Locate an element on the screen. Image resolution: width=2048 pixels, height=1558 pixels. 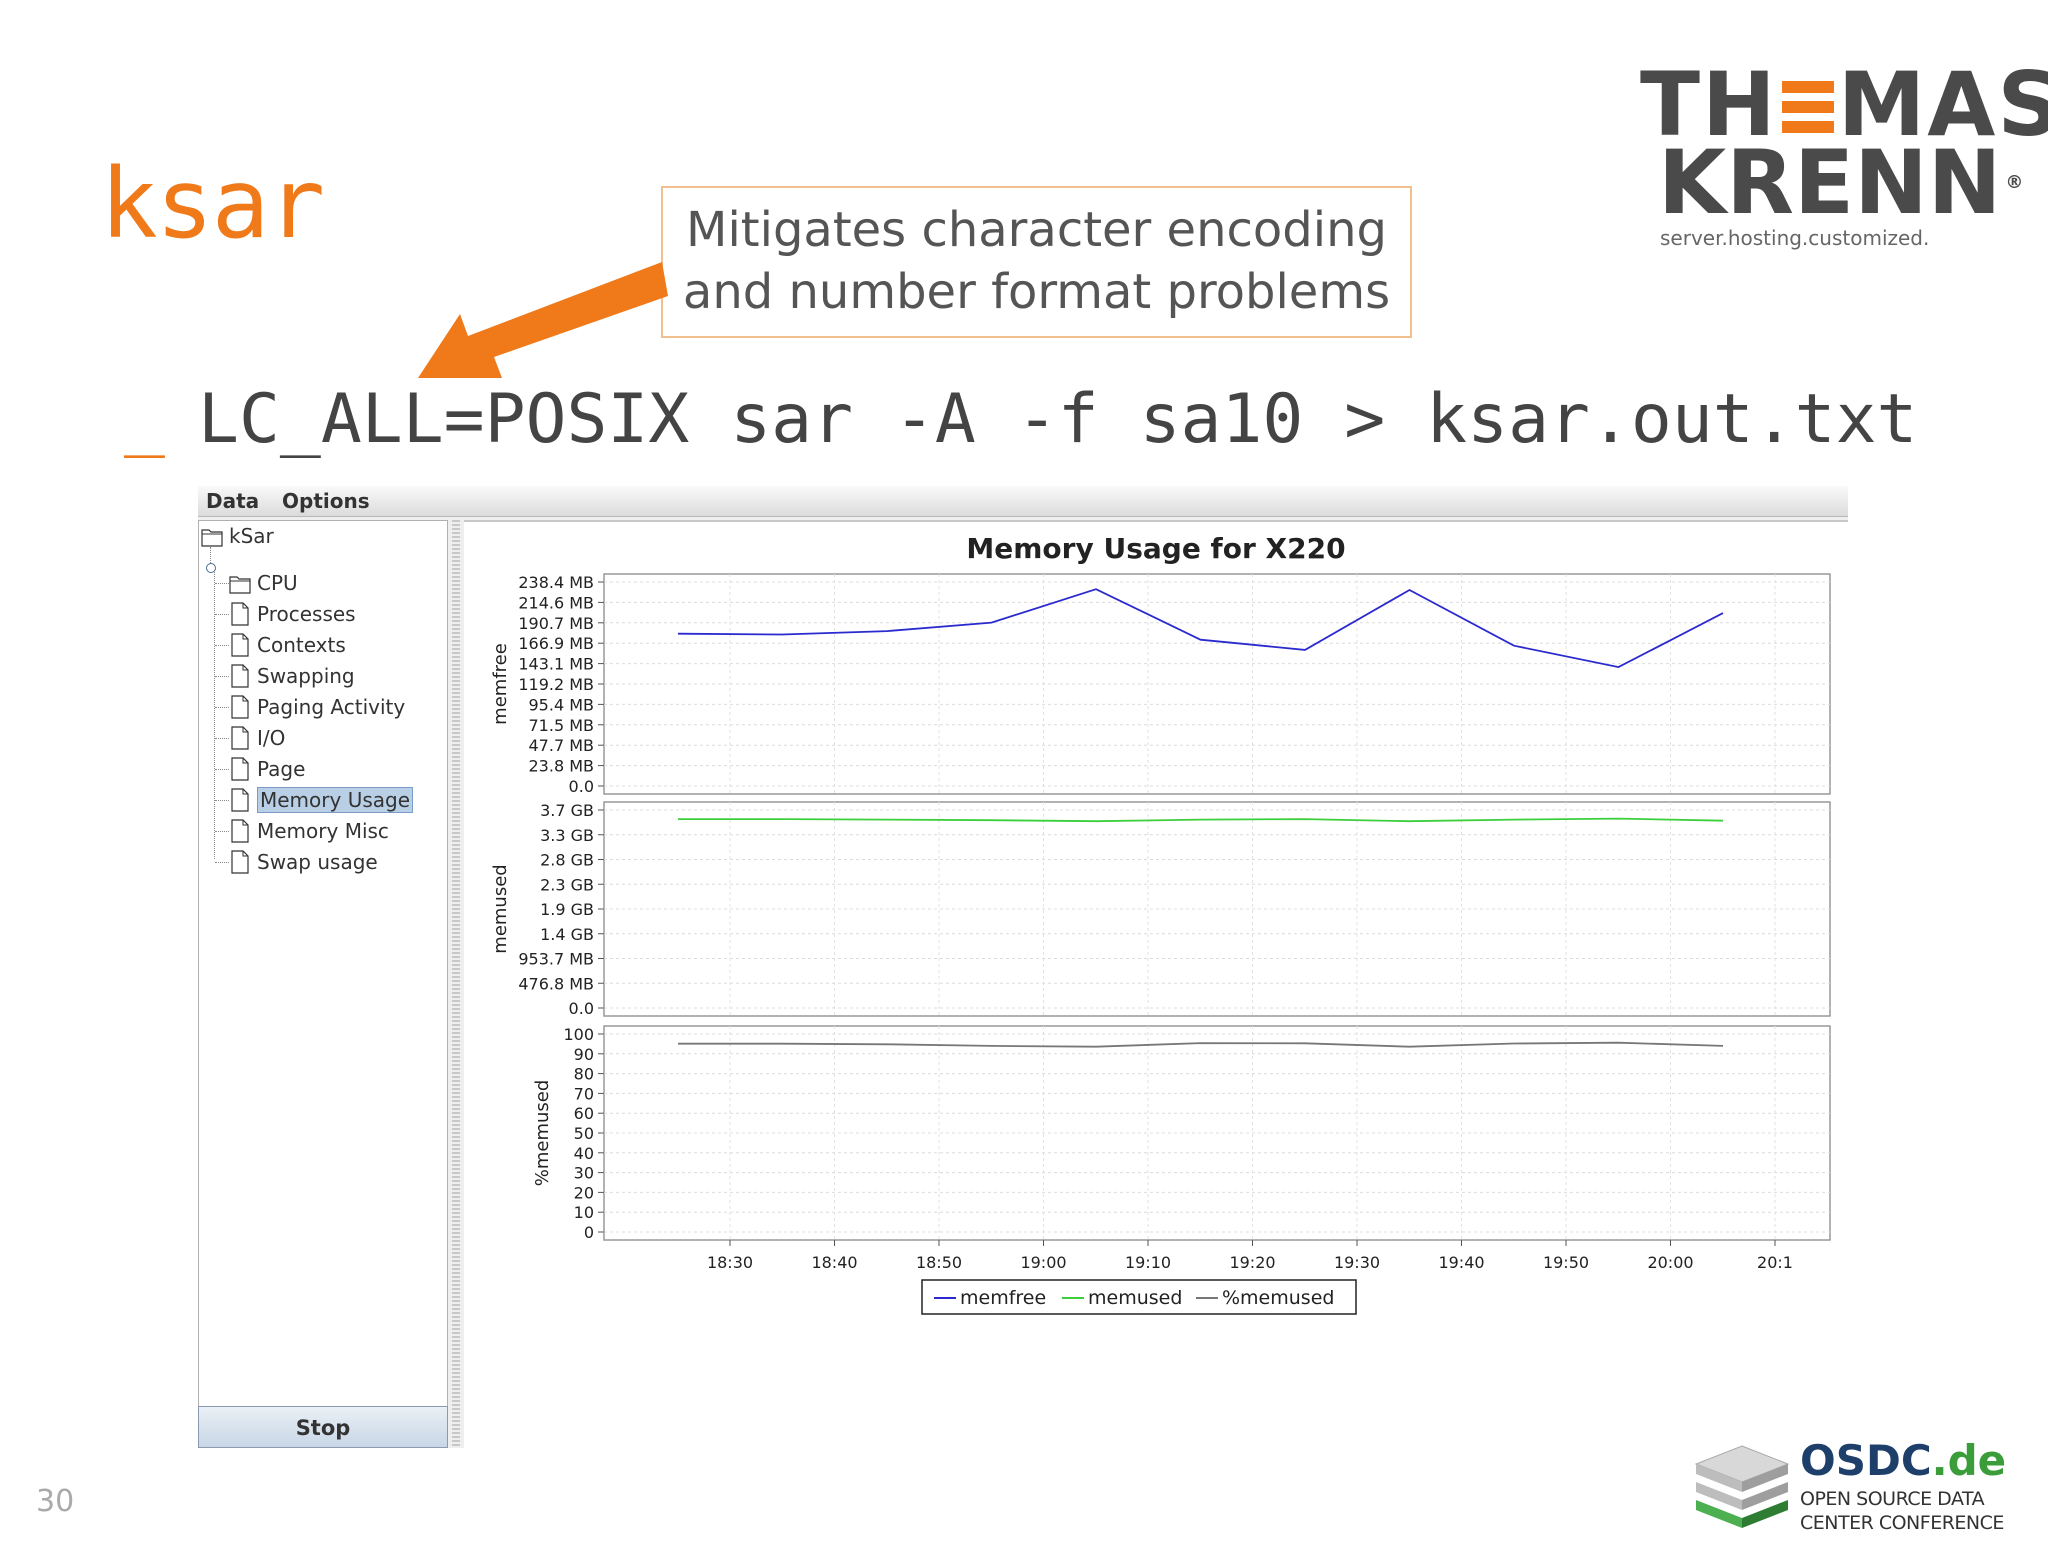
x-tick-label: 18:30 is located at coordinates (730, 1262).